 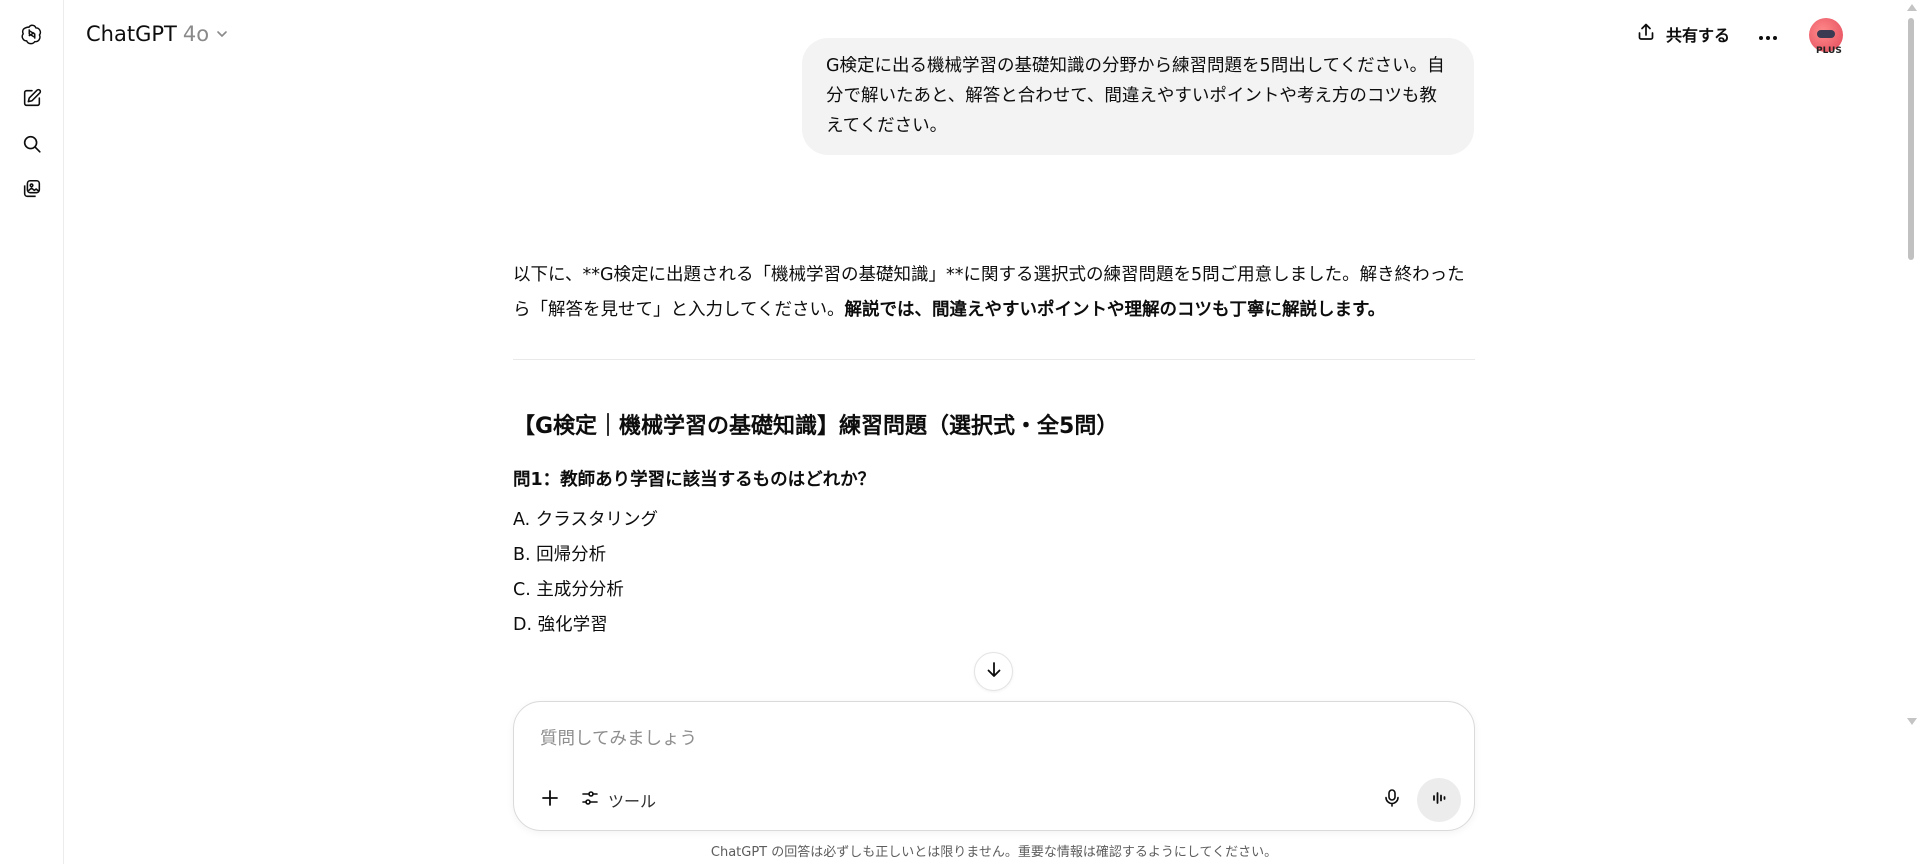 What do you see at coordinates (694, 480) in the screenshot?
I see `question-title: 問1：教師あり学習に該当するものはどれか？` at bounding box center [694, 480].